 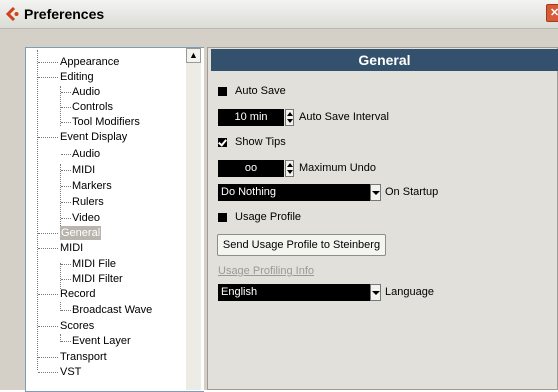 I want to click on tree-item-label: Broadcast Wave, so click(x=112, y=310).